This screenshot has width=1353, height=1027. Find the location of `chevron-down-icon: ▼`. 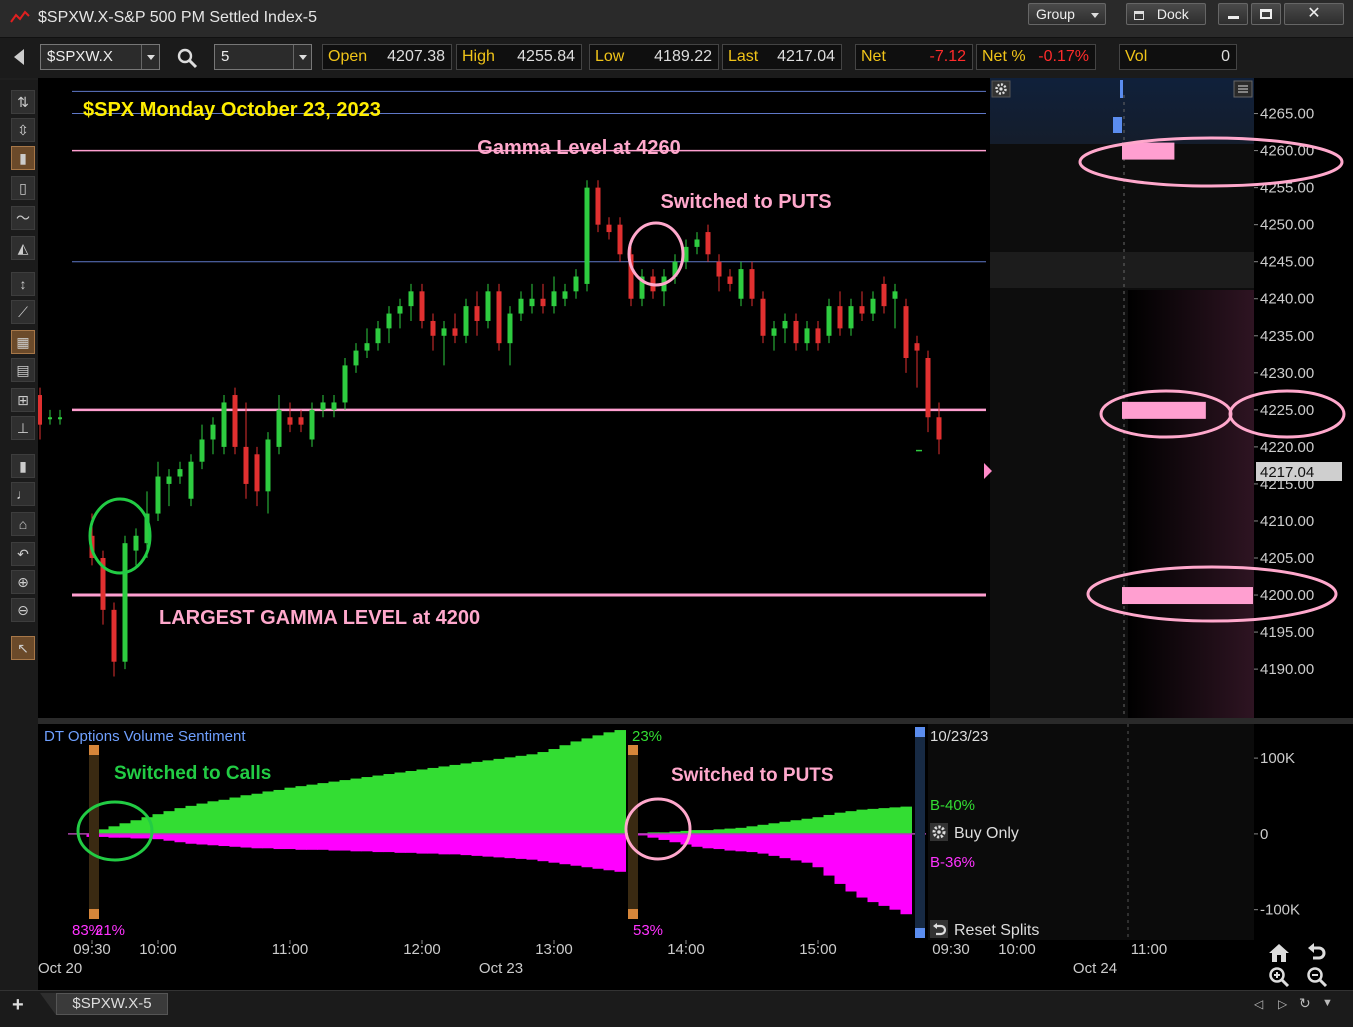

chevron-down-icon: ▼ is located at coordinates (1327, 1003).